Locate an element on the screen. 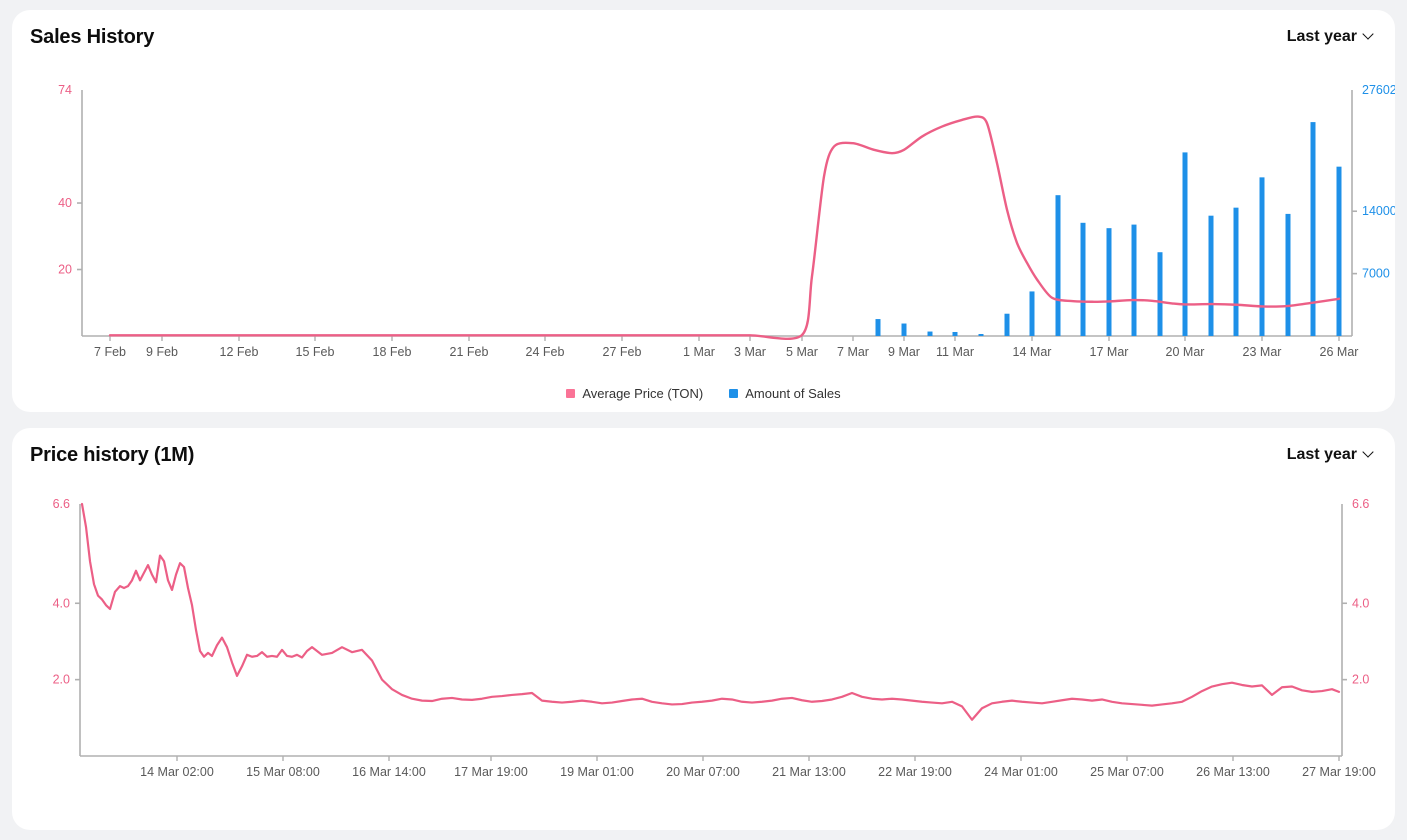 The image size is (1407, 840). x-axis-tick-label: 26 Mar is located at coordinates (1339, 352).